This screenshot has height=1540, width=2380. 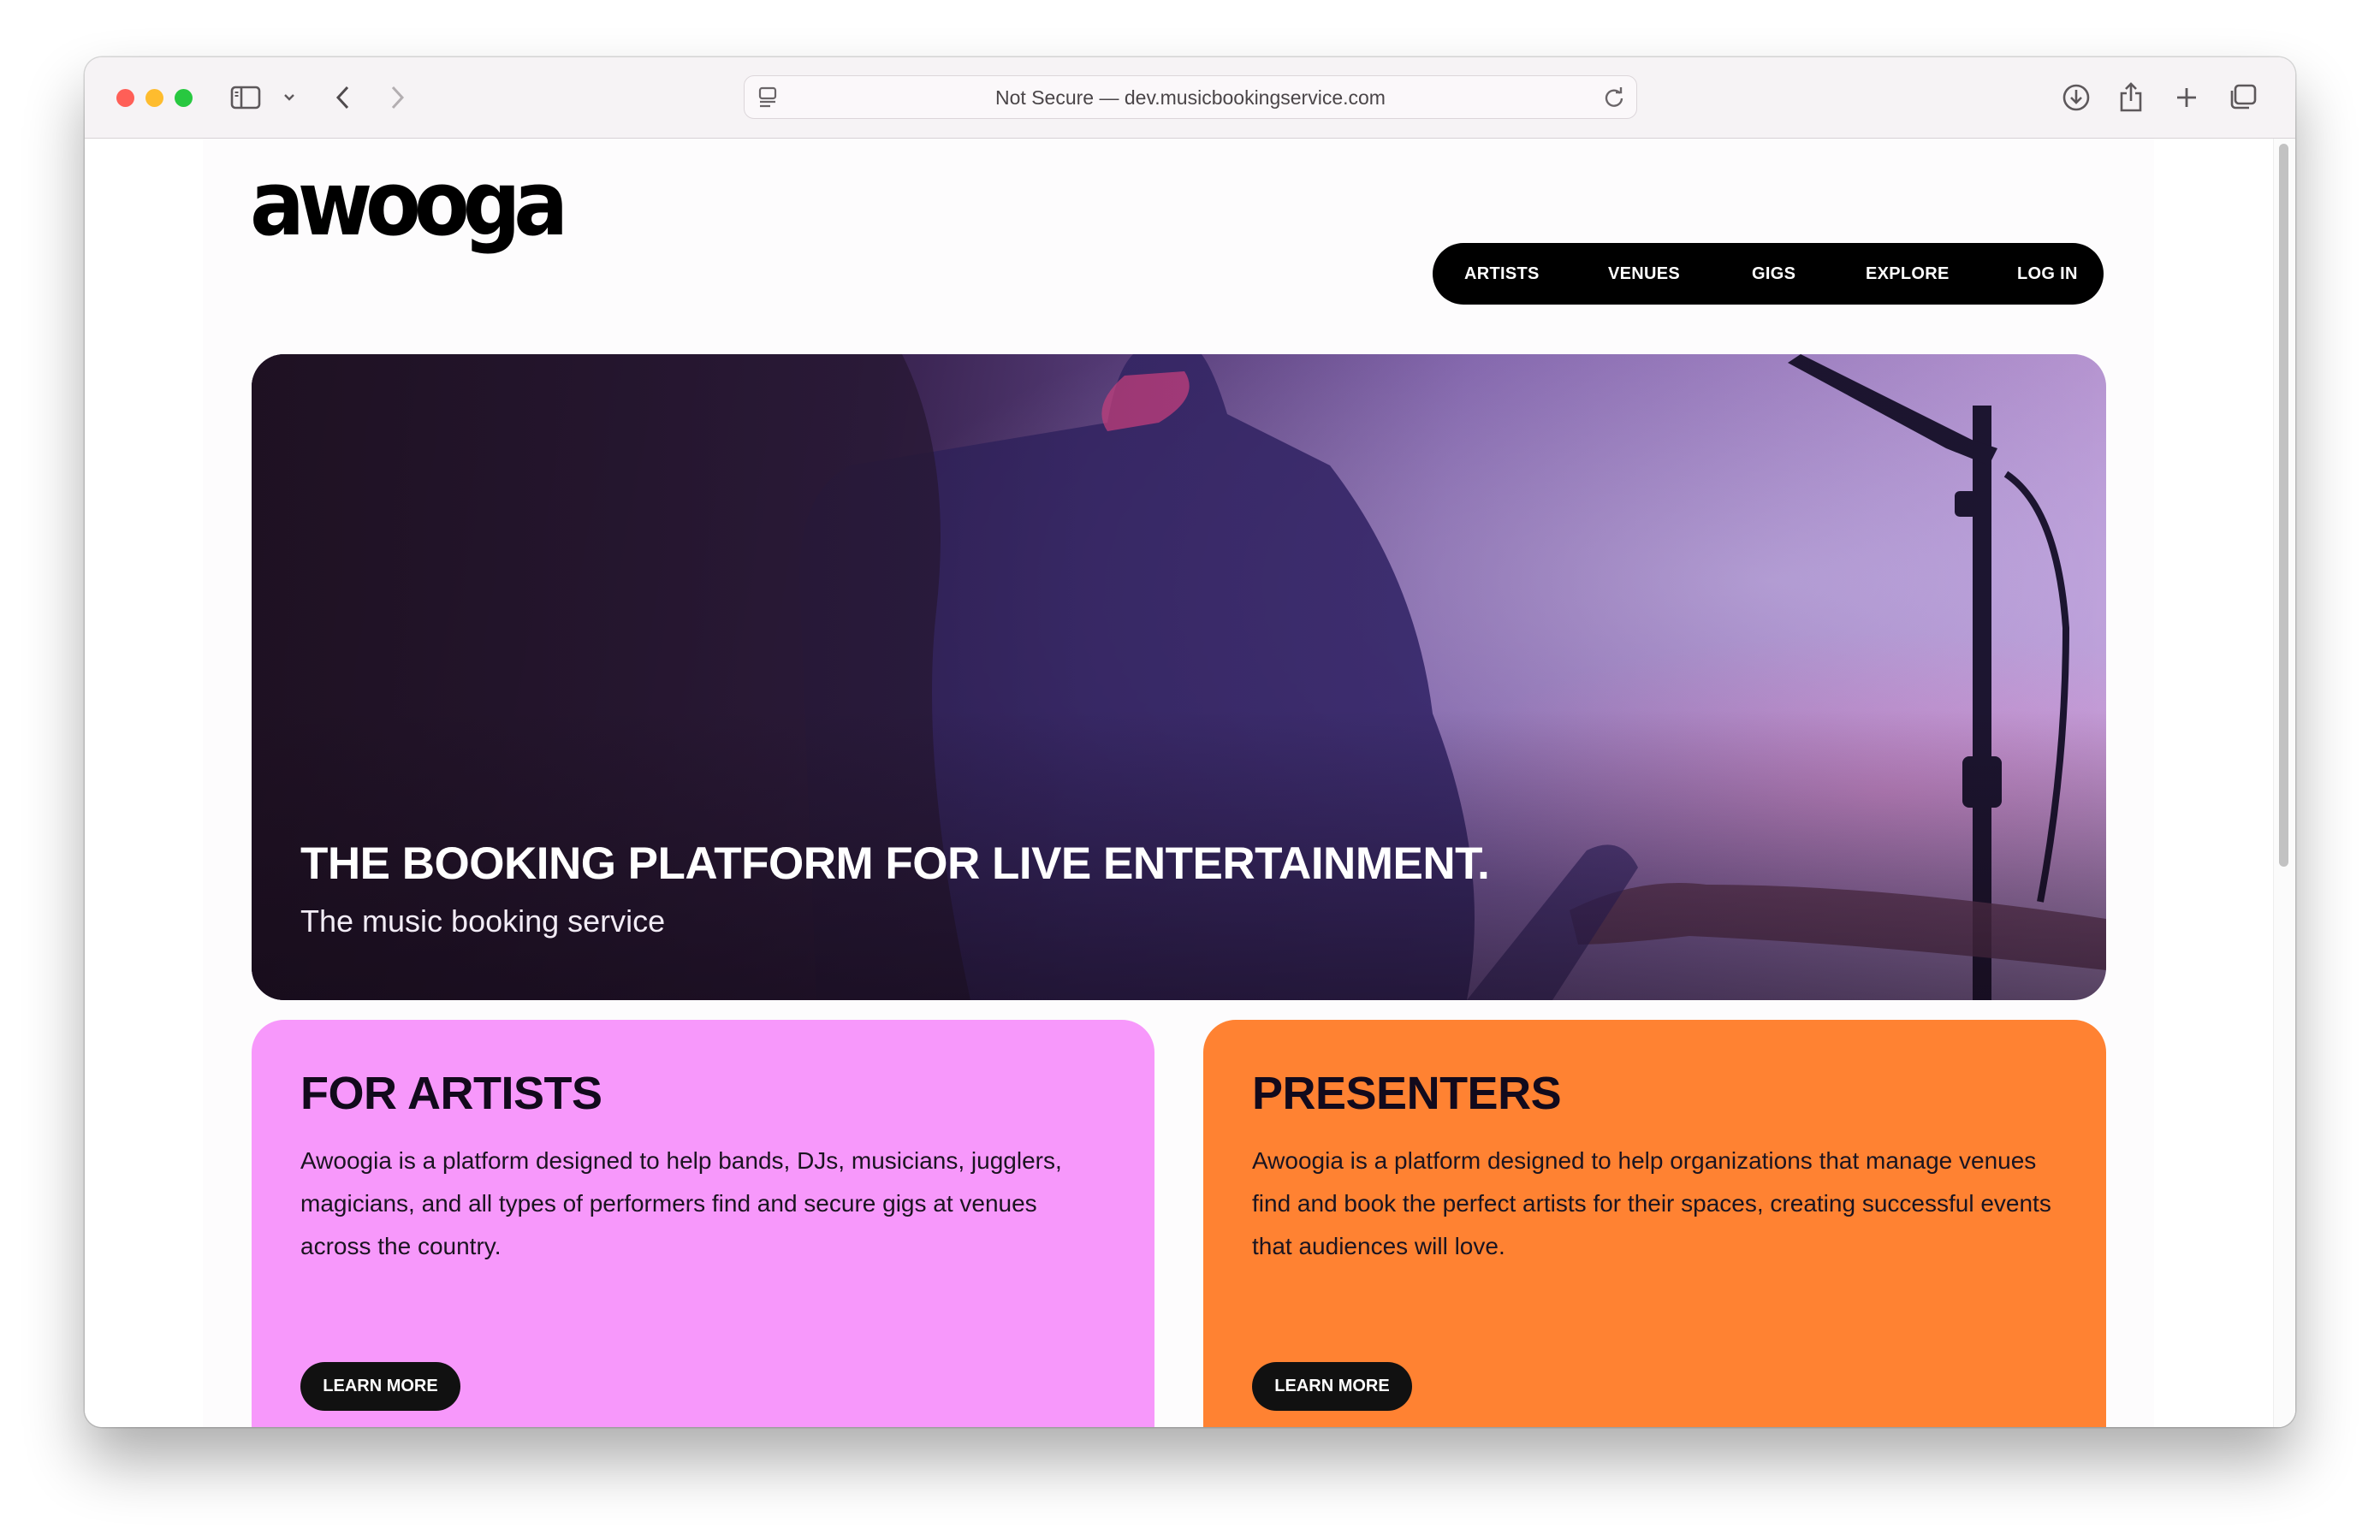 I want to click on nav-artists: ARTISTS, so click(x=1502, y=274).